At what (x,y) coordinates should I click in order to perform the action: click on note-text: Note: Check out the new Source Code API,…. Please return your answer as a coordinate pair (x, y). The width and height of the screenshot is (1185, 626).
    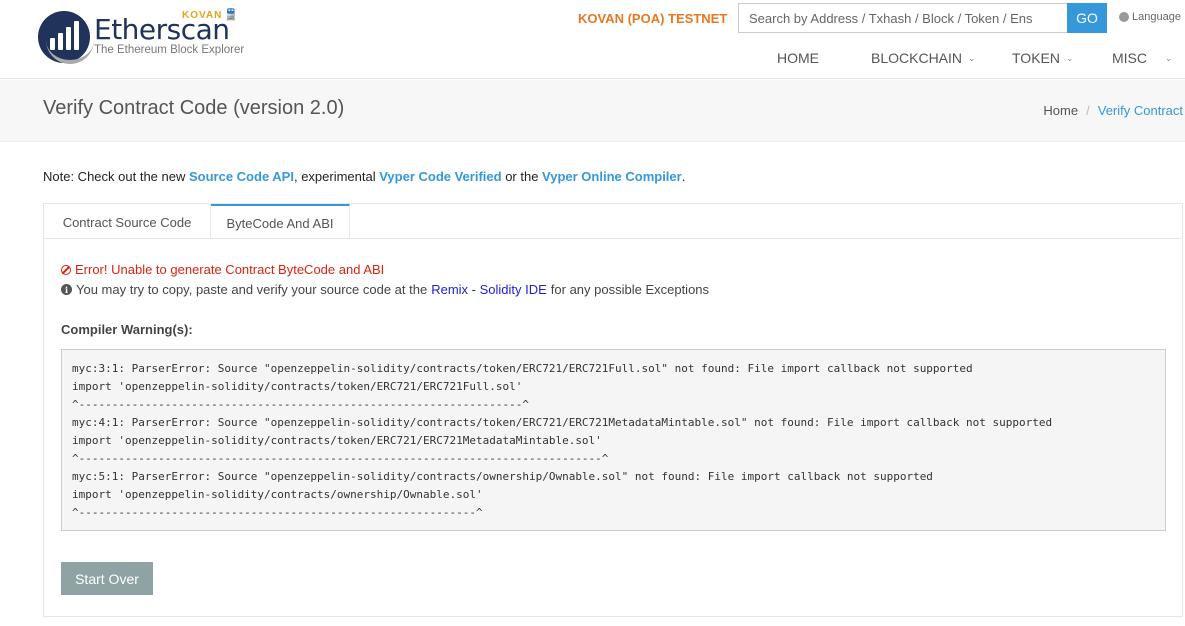
    Looking at the image, I should click on (364, 176).